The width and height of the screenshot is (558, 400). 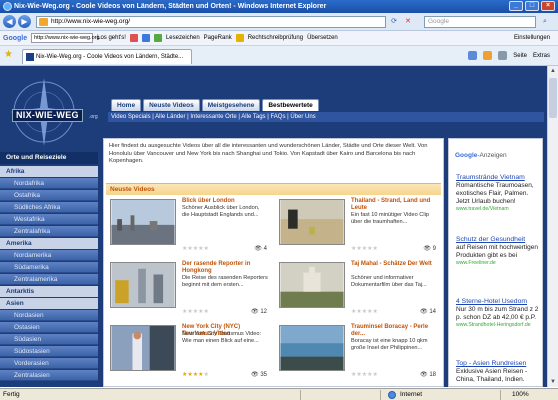 I want to click on ad-url: www.Freeliner.de, so click(x=498, y=263).